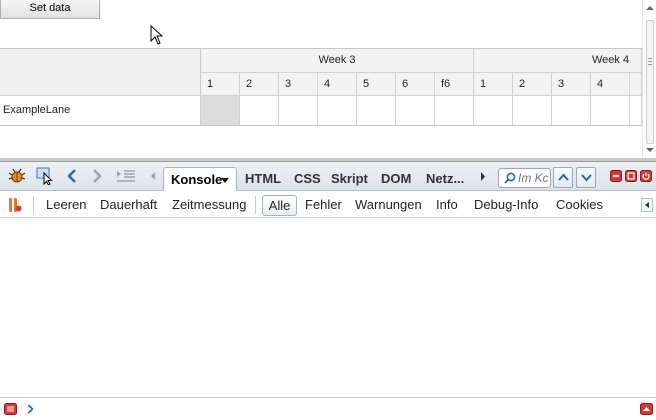  I want to click on mouse-cursor-icon, so click(157, 35).